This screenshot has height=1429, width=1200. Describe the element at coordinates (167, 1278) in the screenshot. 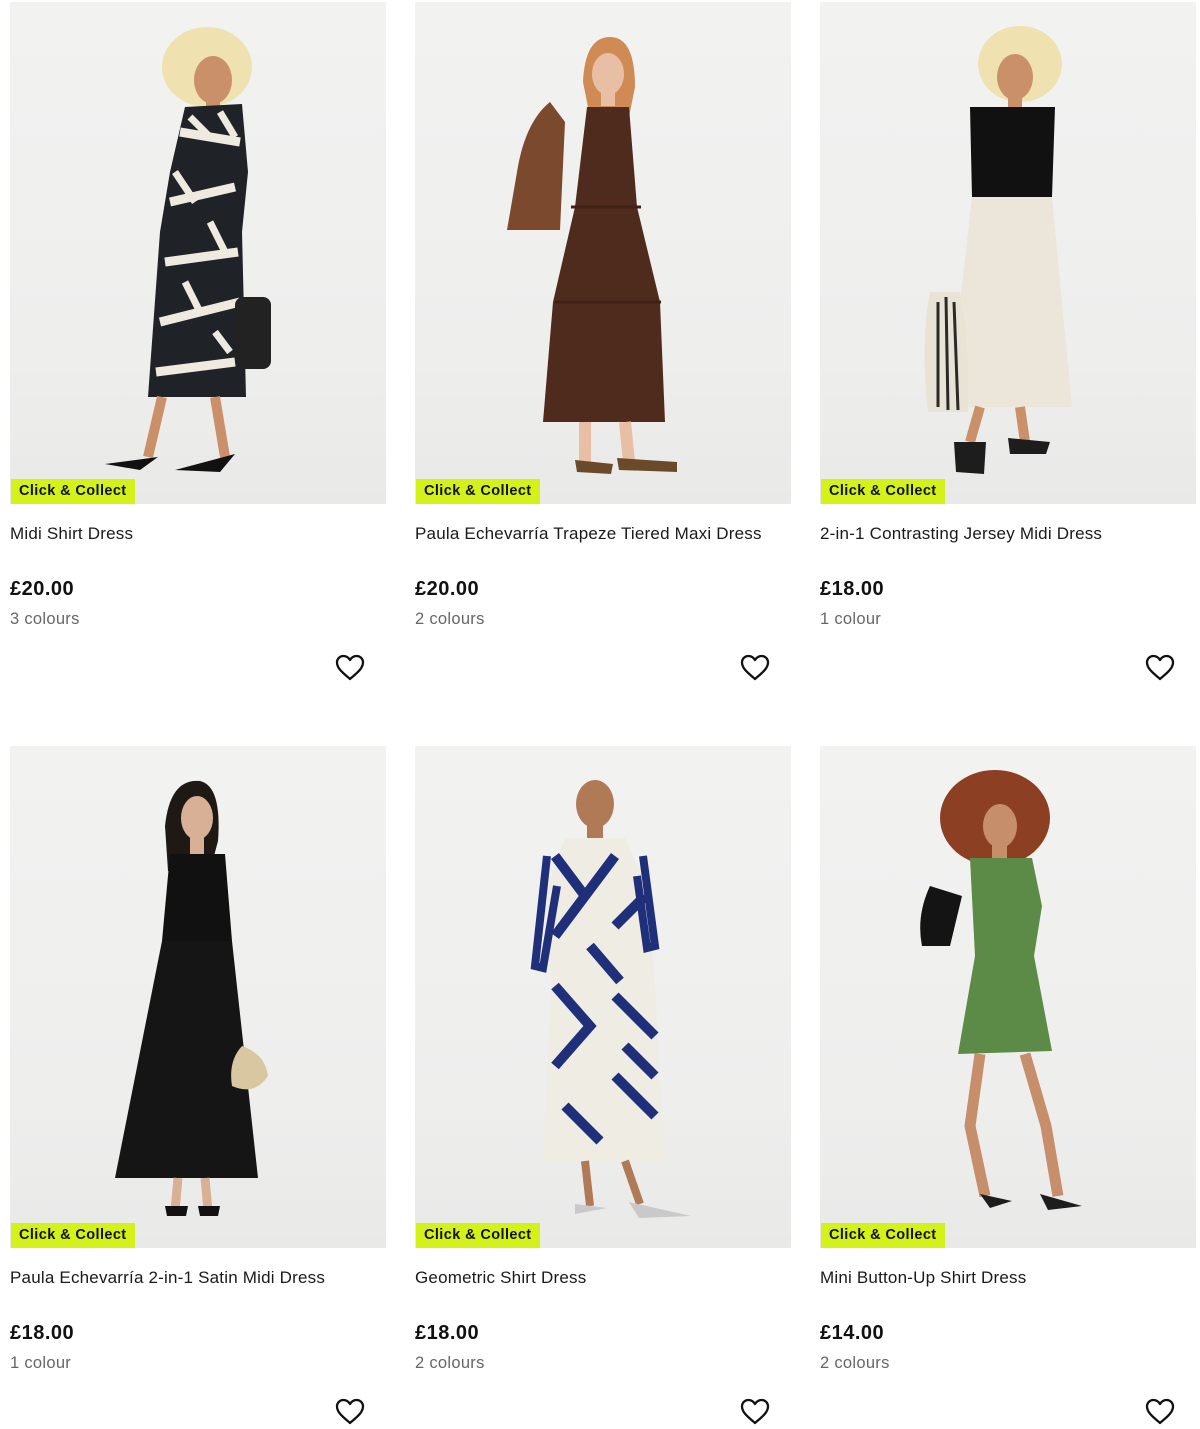

I see `product-name: Paula Echevarría 2-in-1 Satin Midi Dress` at that location.